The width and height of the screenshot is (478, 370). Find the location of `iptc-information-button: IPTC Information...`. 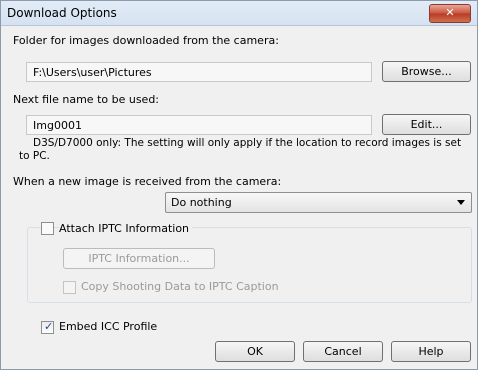

iptc-information-button: IPTC Information... is located at coordinates (139, 258).